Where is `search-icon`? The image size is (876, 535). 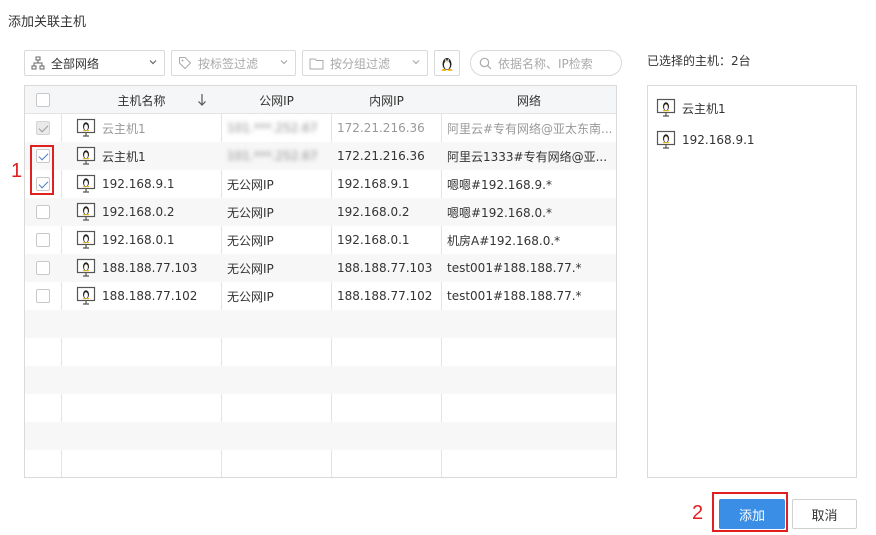
search-icon is located at coordinates (485, 63).